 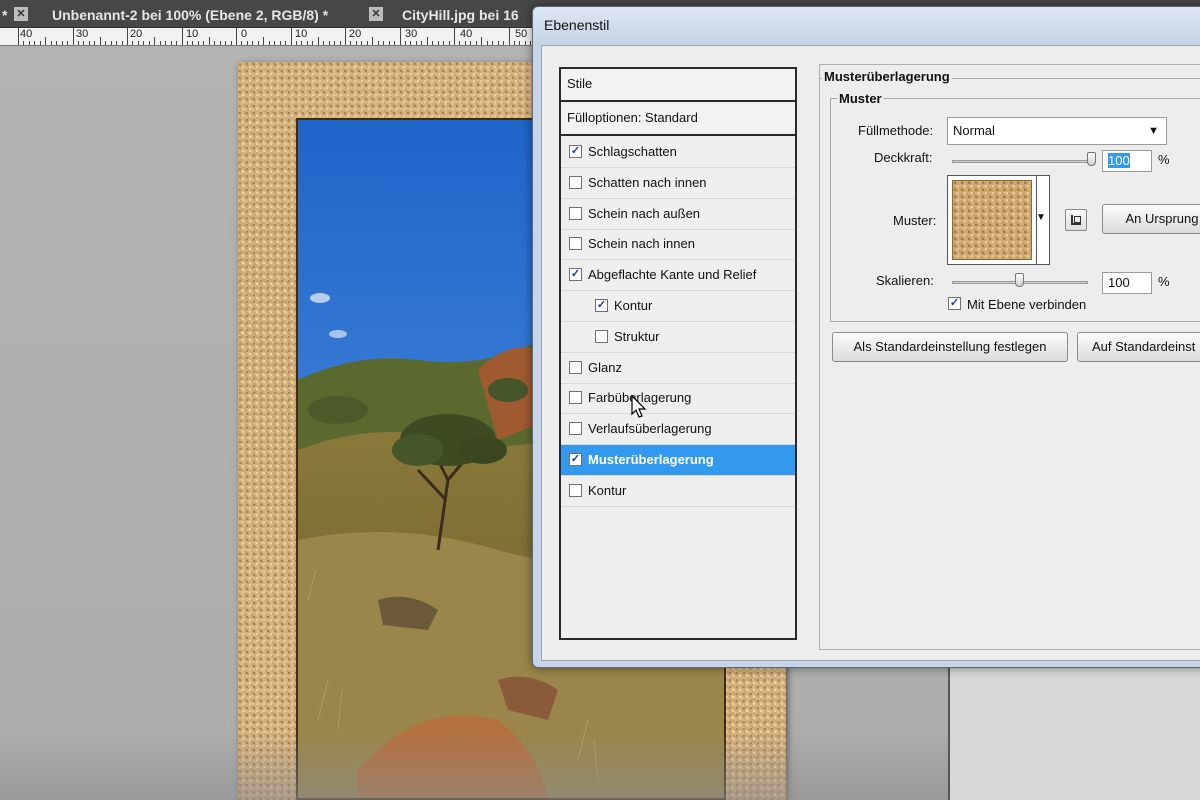 I want to click on style-item-schein-nach-innen: Schein nach innen, so click(x=678, y=245).